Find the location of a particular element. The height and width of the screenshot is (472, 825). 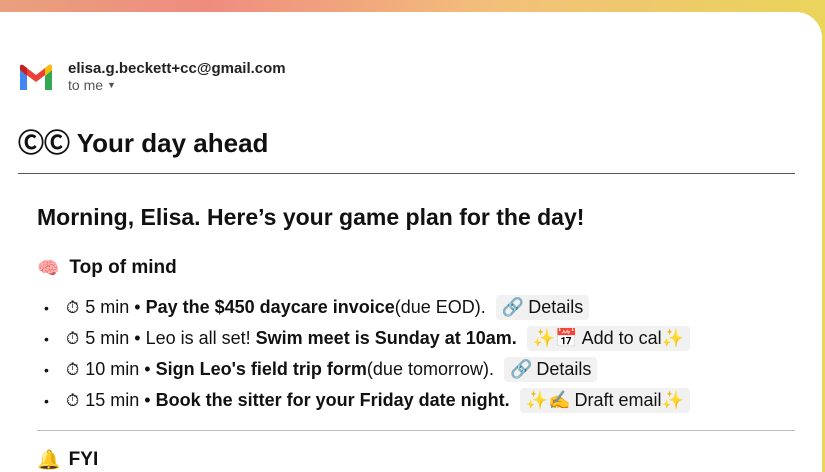

task-time: 10 min • is located at coordinates (118, 369).